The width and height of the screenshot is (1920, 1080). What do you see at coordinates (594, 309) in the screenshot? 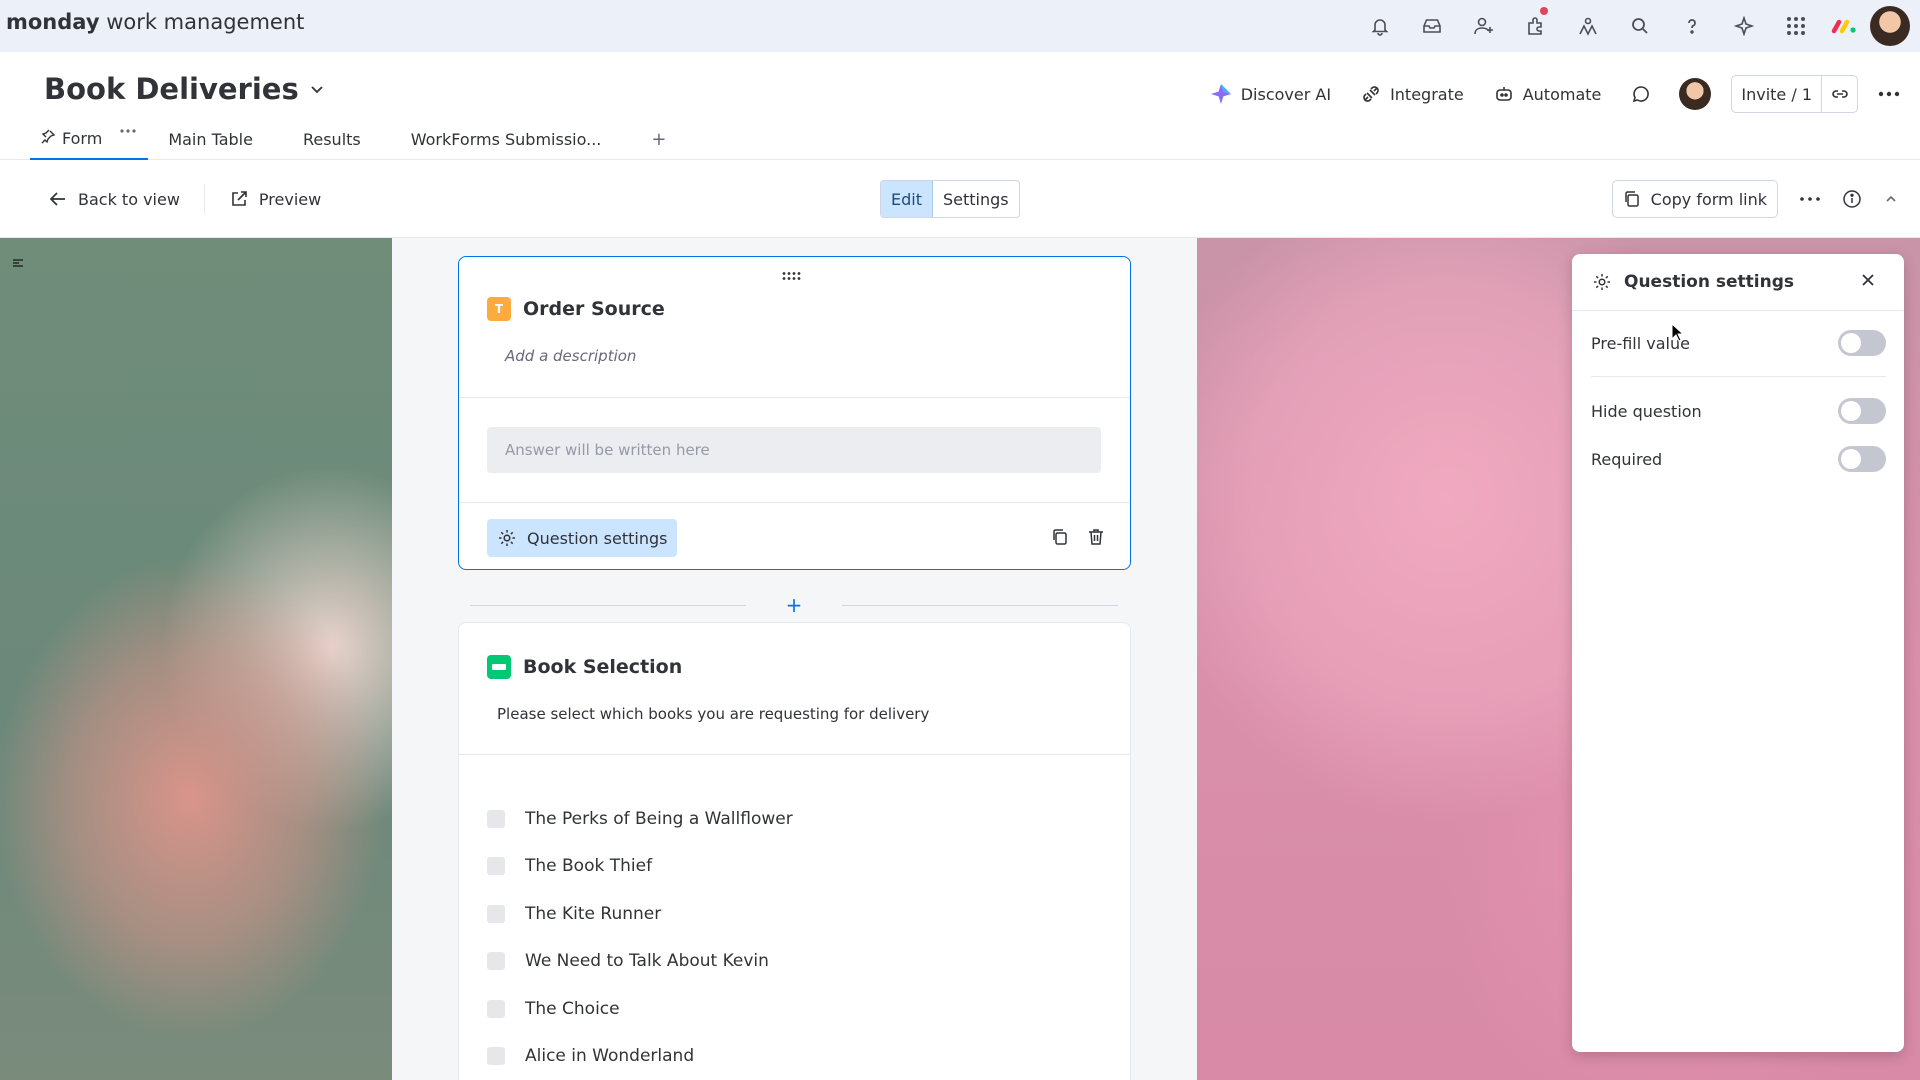
I see `question-title: Order Source` at bounding box center [594, 309].